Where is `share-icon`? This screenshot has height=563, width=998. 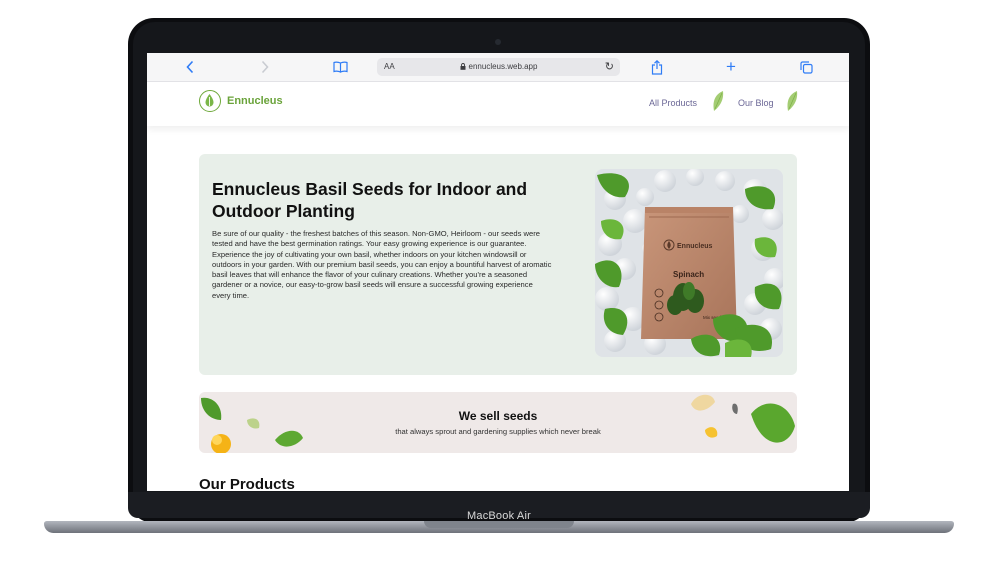 share-icon is located at coordinates (657, 67).